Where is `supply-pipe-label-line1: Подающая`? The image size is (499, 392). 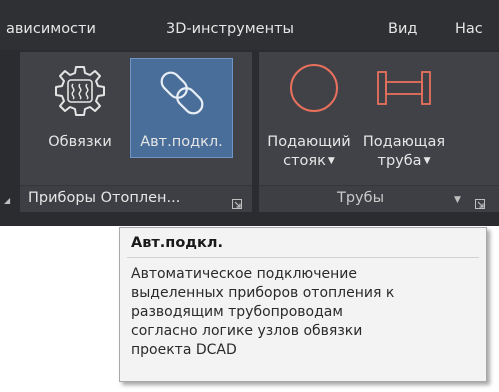
supply-pipe-label-line1: Подающая is located at coordinates (404, 142).